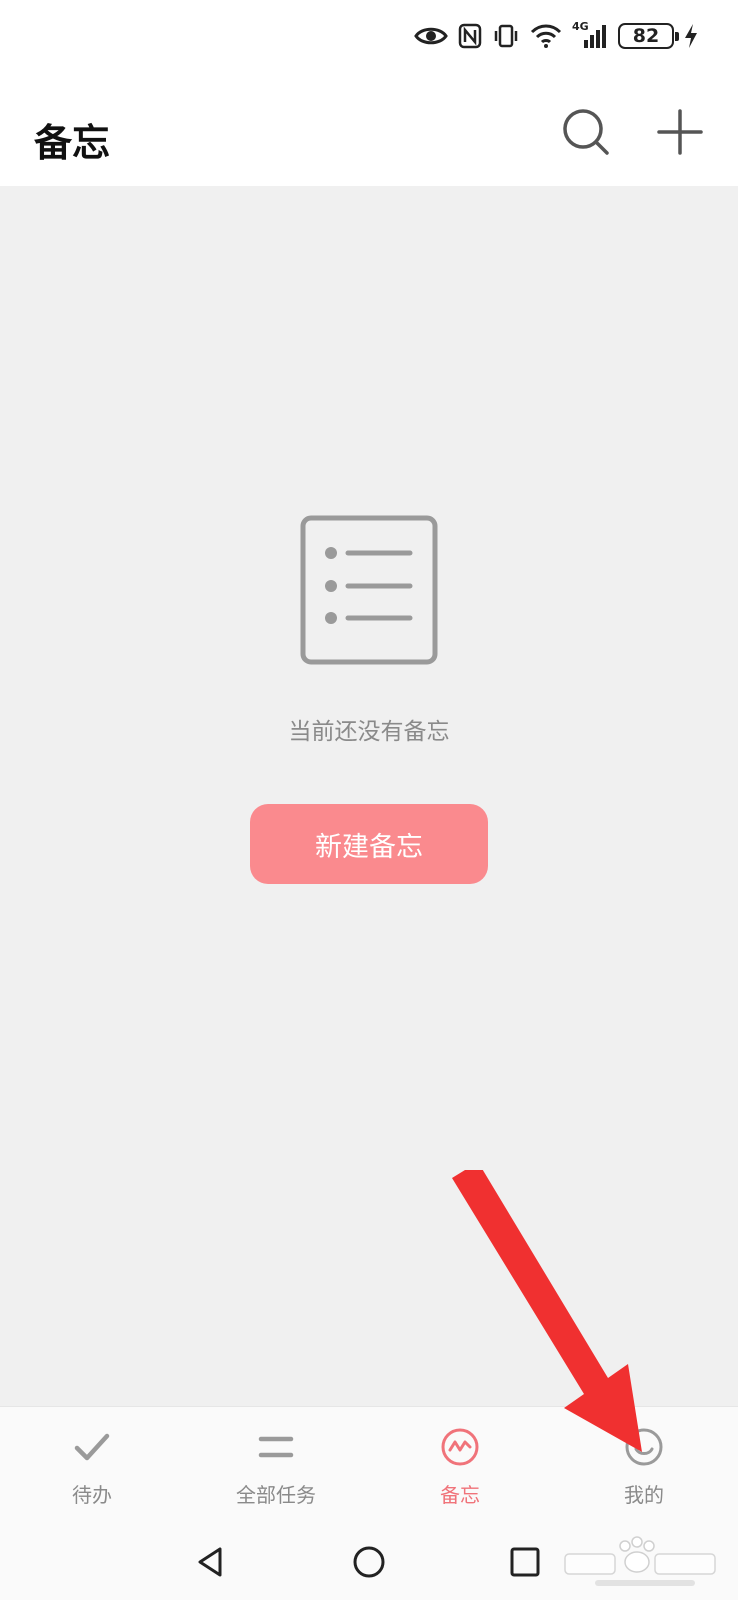 The image size is (738, 1600). I want to click on empty-state-message: 当前还没有备忘, so click(369, 732).